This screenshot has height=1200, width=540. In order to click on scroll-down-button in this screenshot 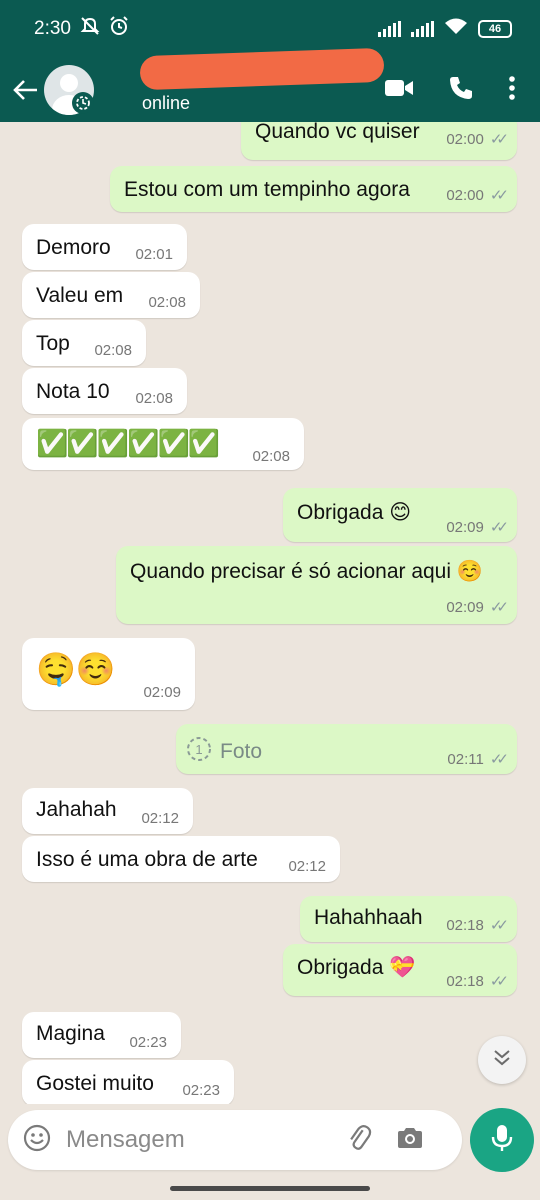, I will do `click(502, 1060)`.